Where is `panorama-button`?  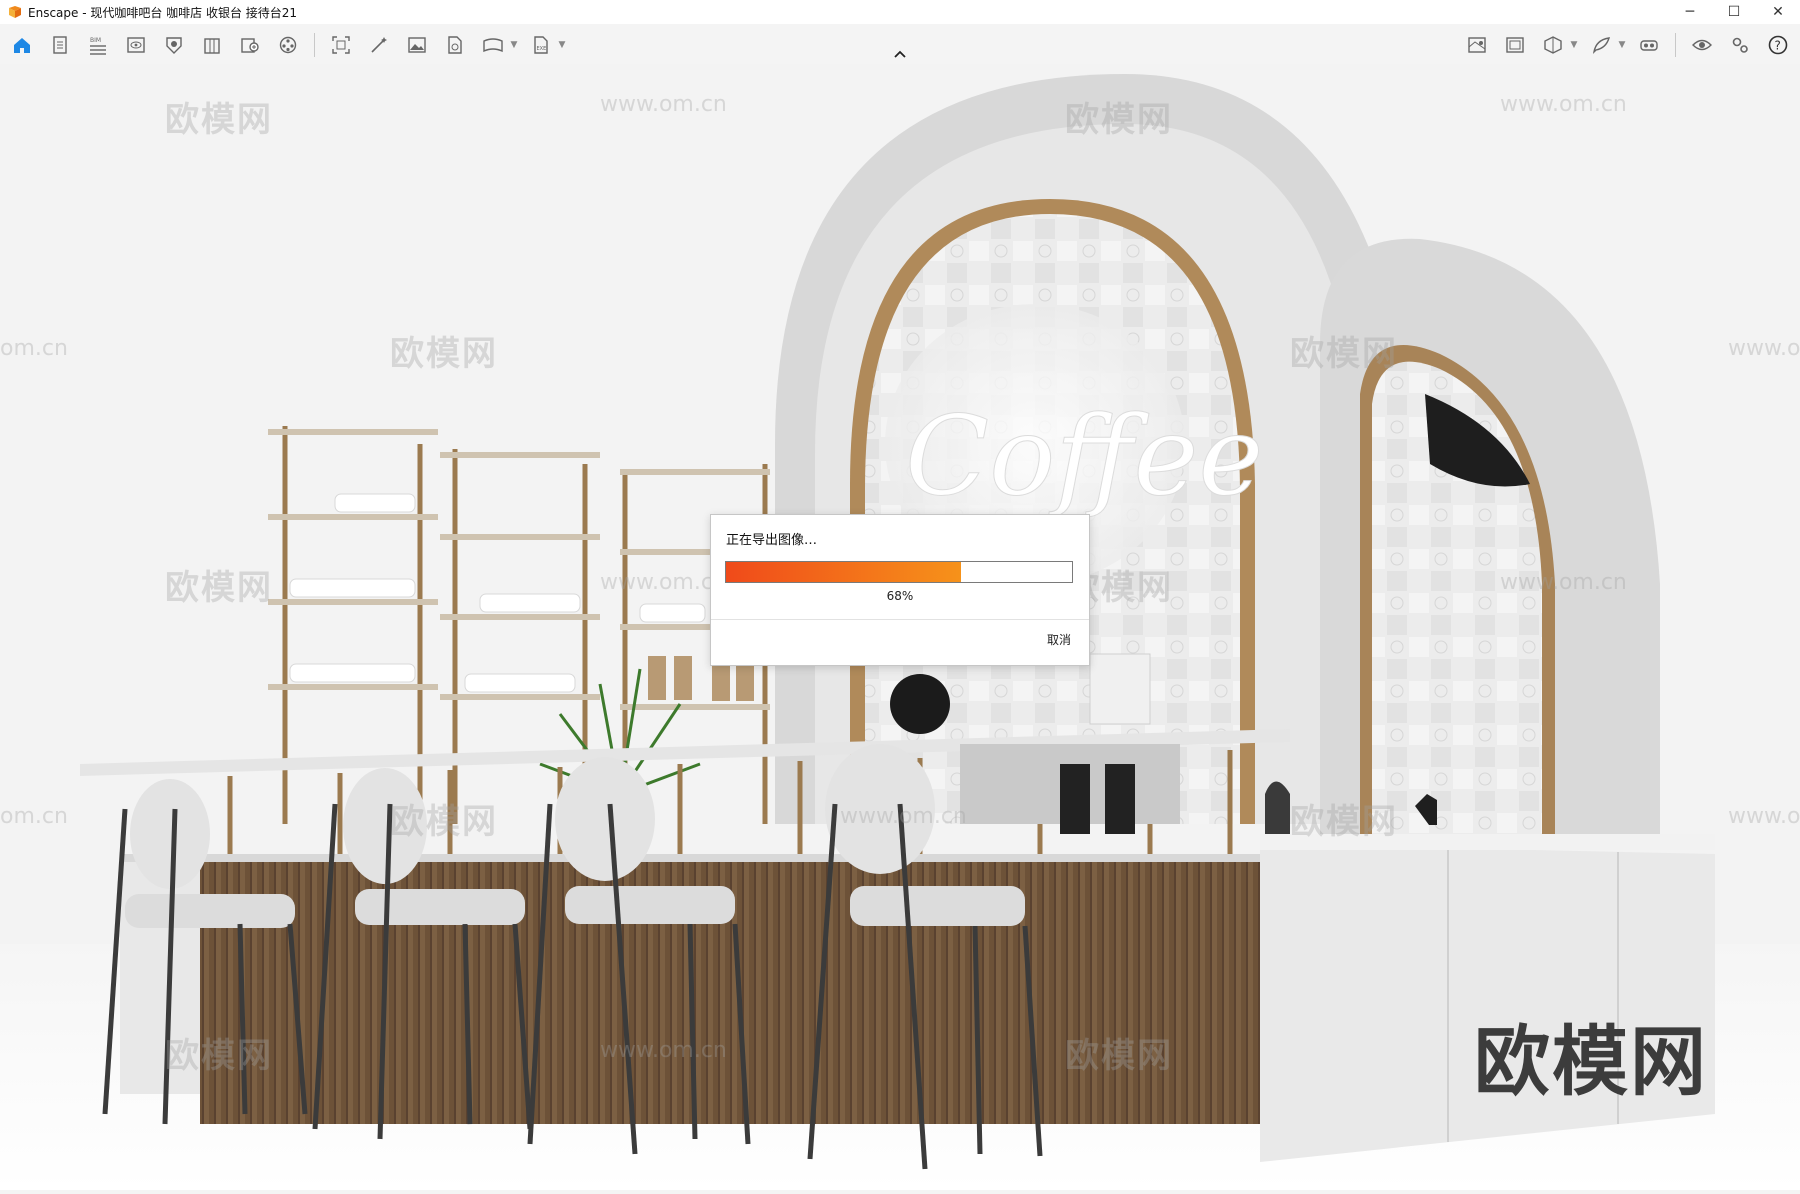 panorama-button is located at coordinates (493, 45).